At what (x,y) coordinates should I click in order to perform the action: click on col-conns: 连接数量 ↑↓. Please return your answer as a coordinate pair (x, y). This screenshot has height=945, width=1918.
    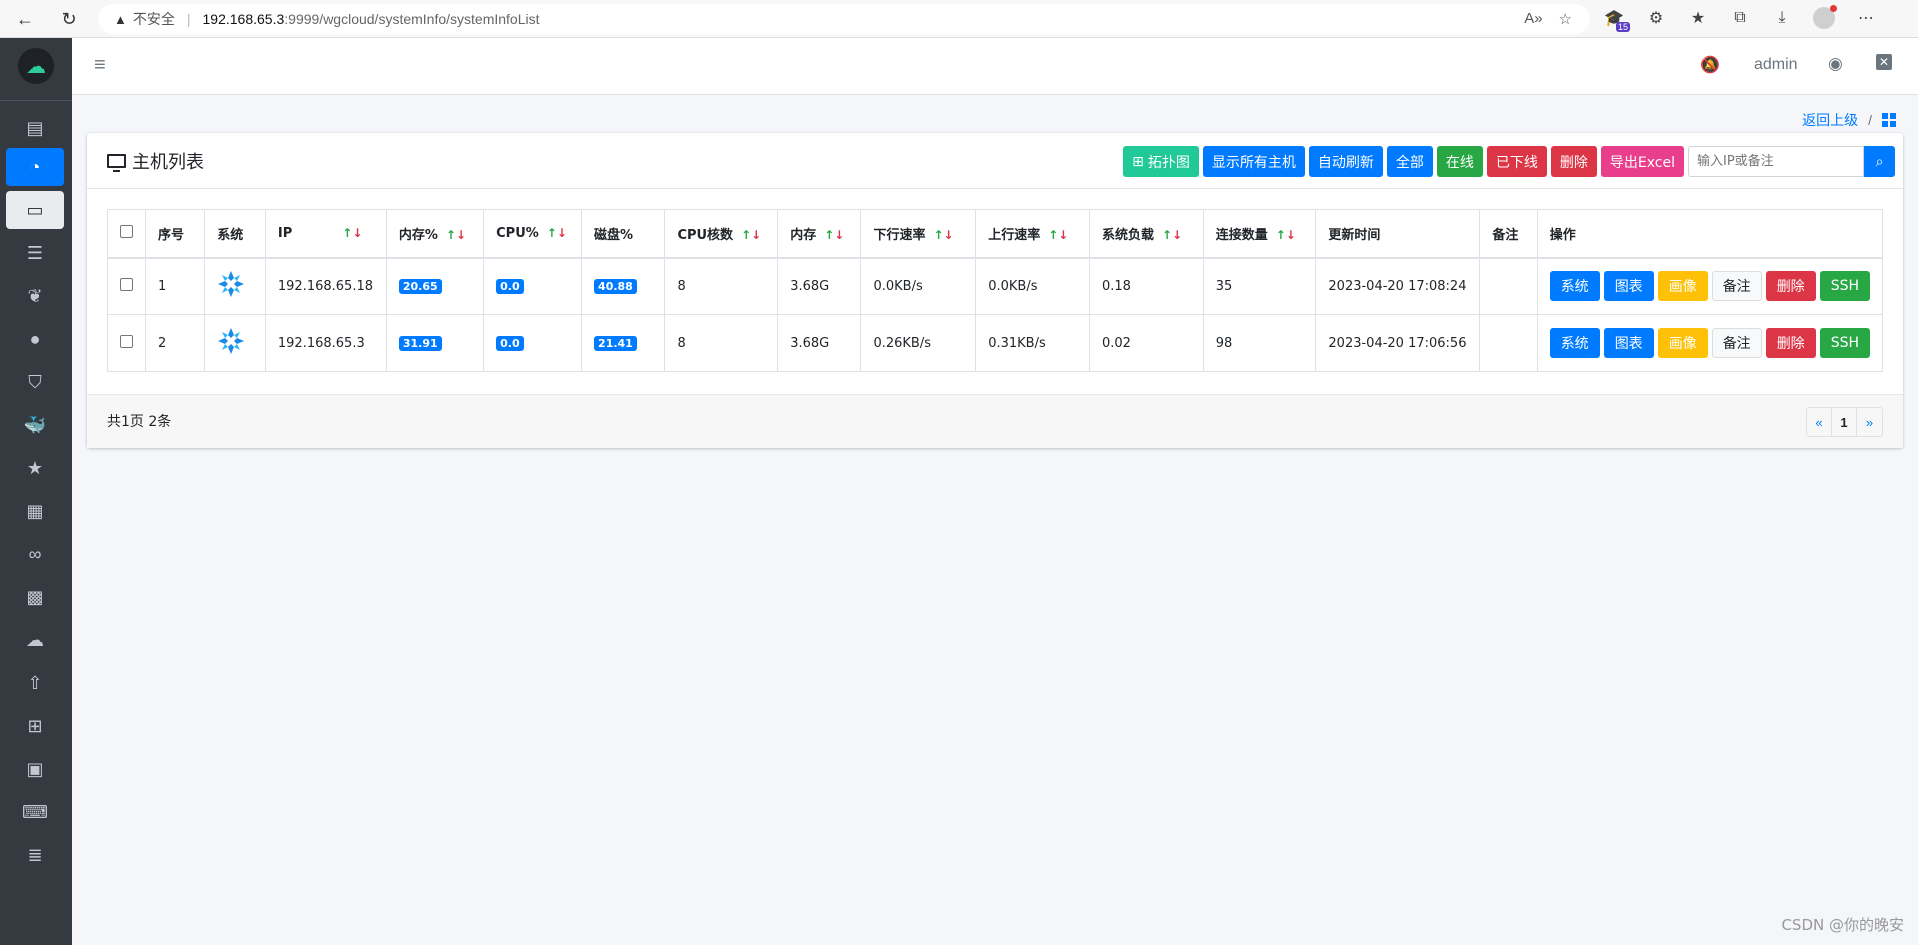
    Looking at the image, I should click on (1259, 234).